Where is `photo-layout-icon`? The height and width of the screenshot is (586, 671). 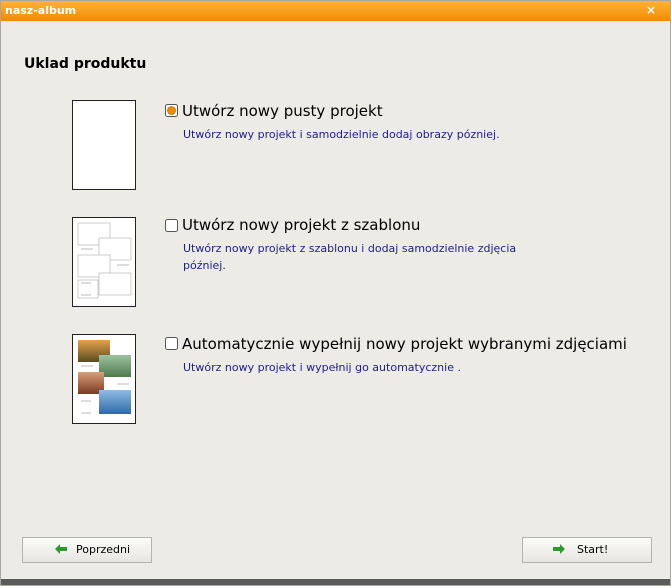 photo-layout-icon is located at coordinates (104, 377).